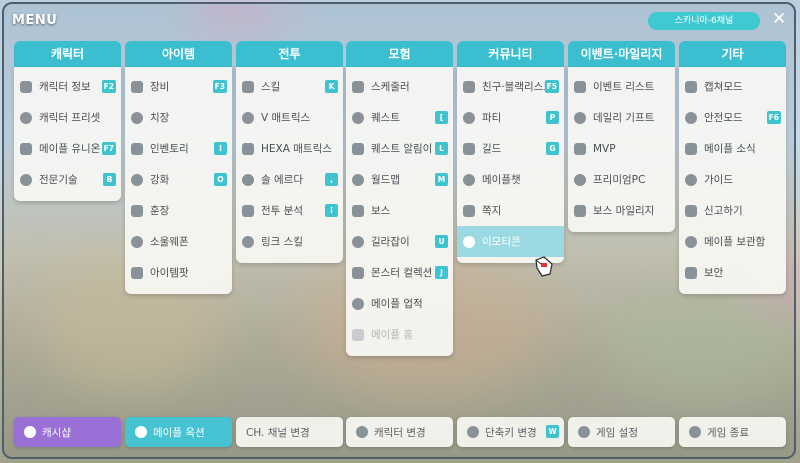 The height and width of the screenshot is (463, 800). What do you see at coordinates (552, 431) in the screenshot?
I see `hotkey-badge: W` at bounding box center [552, 431].